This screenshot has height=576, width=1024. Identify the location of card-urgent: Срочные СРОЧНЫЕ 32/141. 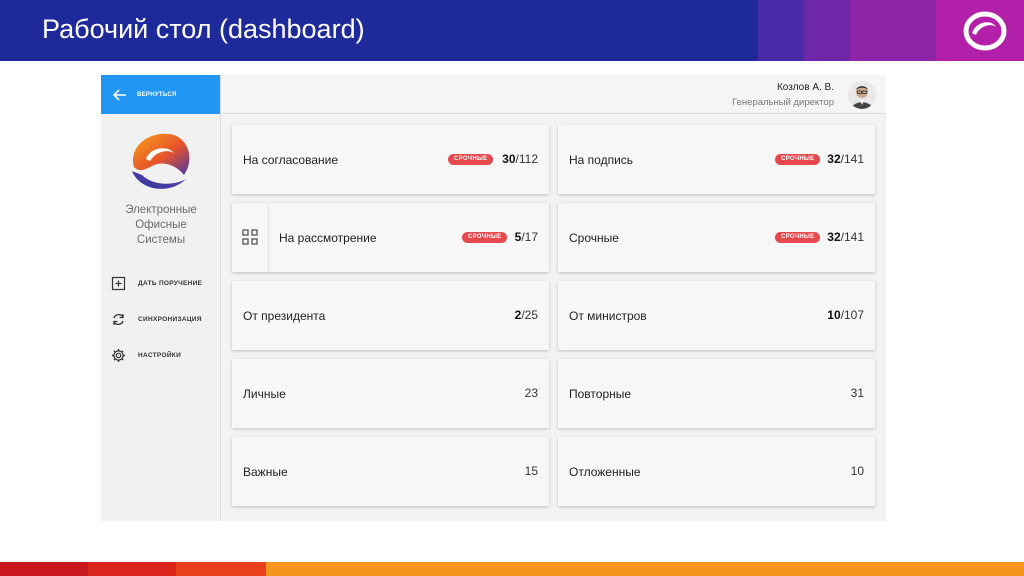
(716, 237).